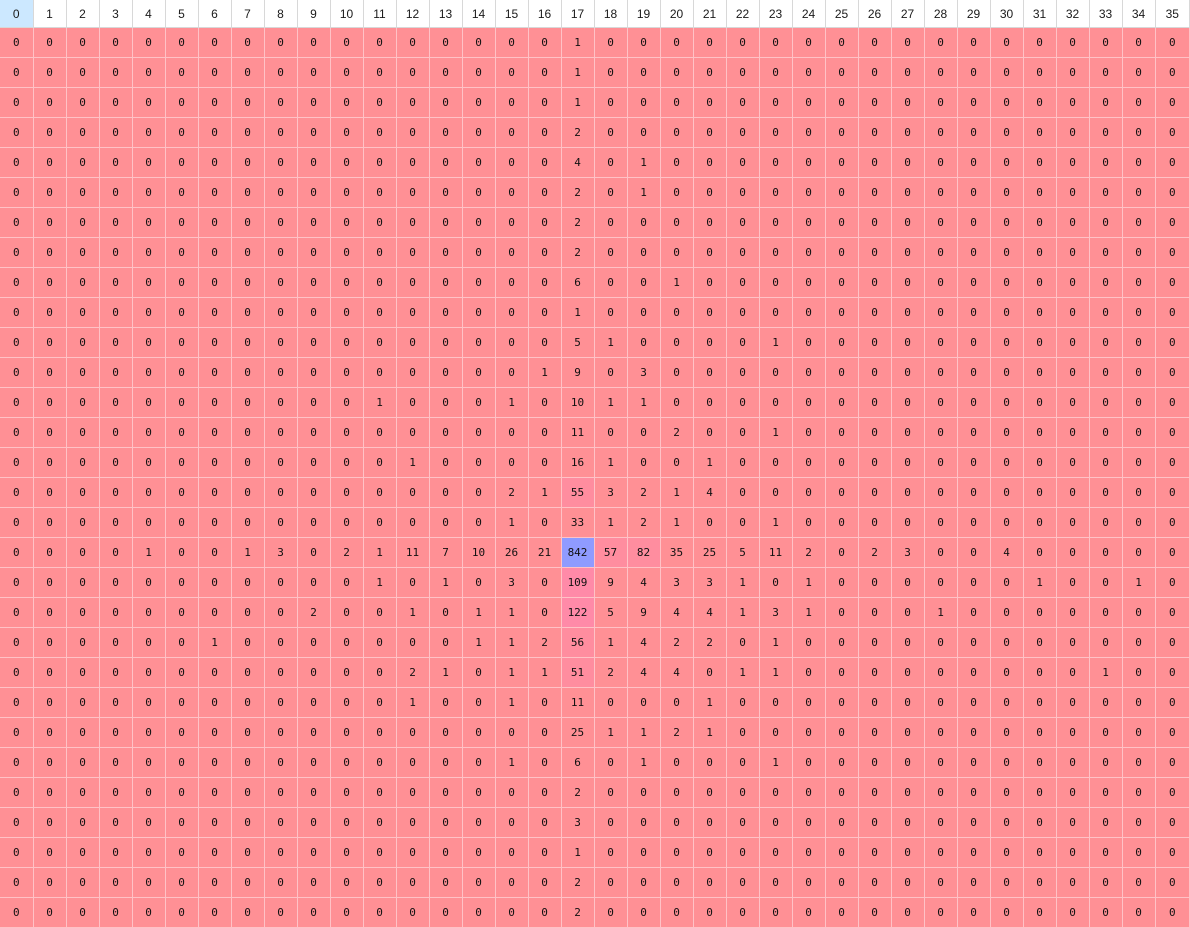  I want to click on column-header-18: 18, so click(611, 14).